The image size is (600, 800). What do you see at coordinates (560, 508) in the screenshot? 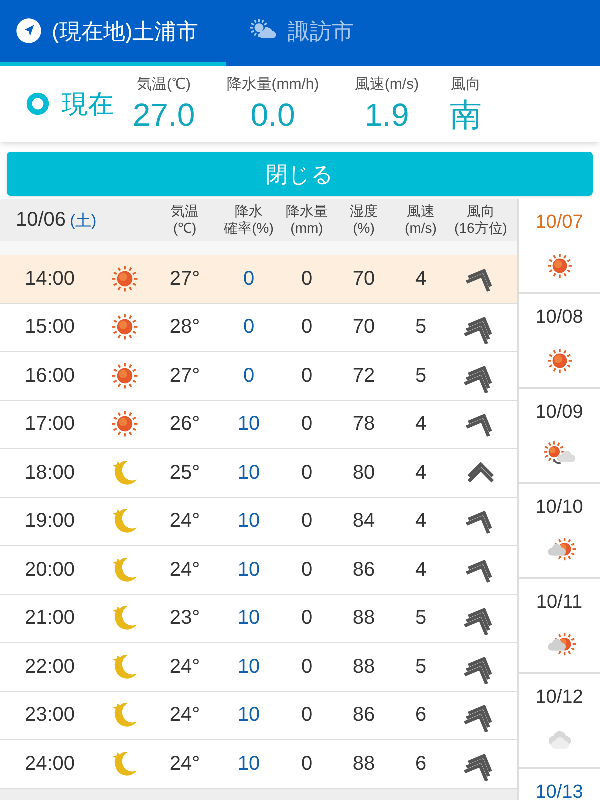
I see `day-date: 10/10` at bounding box center [560, 508].